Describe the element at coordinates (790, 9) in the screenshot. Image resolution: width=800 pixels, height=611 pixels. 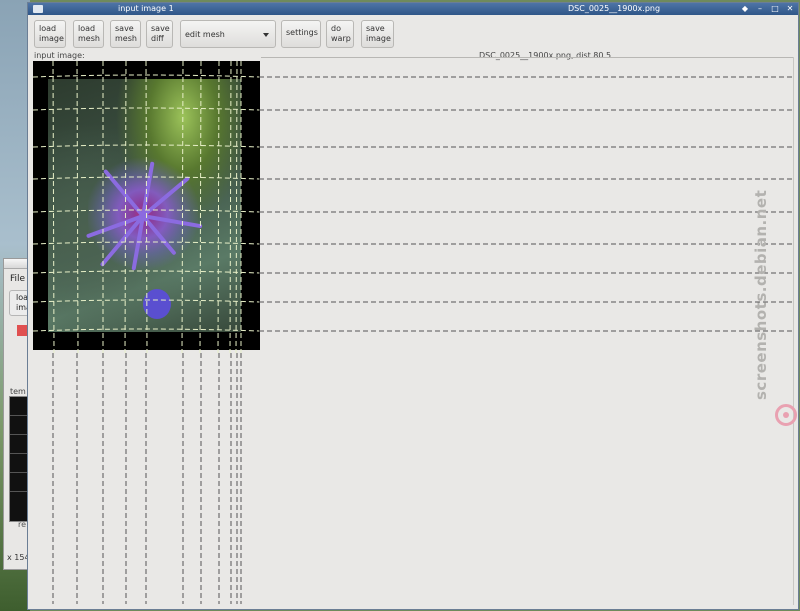
I see `close-icon: ✕` at that location.